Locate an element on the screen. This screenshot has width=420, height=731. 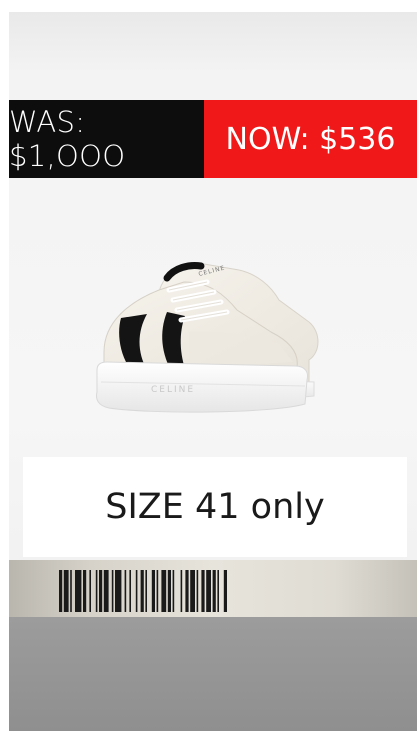
now-price: NOW: $536 is located at coordinates (310, 139).